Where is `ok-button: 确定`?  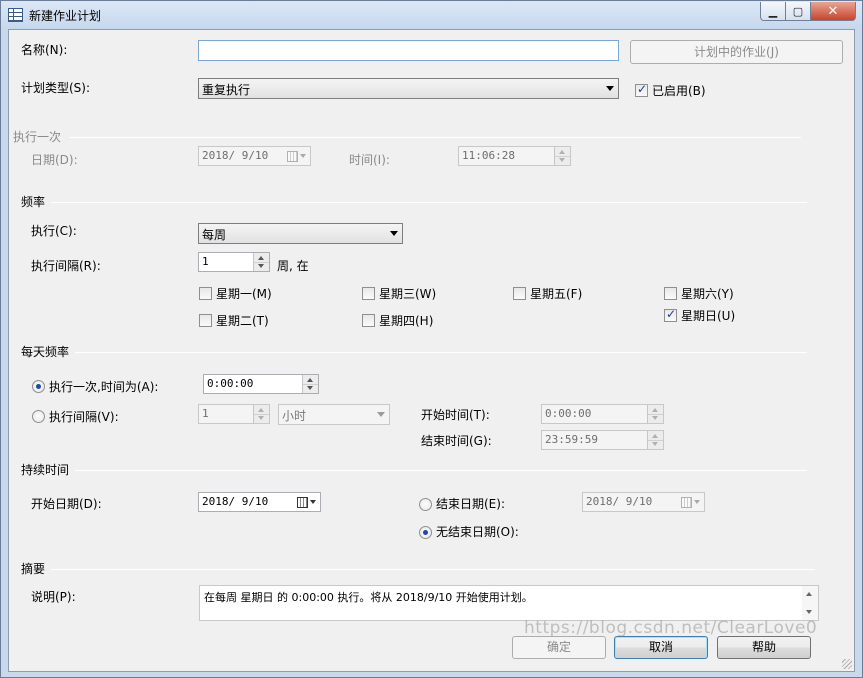
ok-button: 确定 is located at coordinates (559, 647).